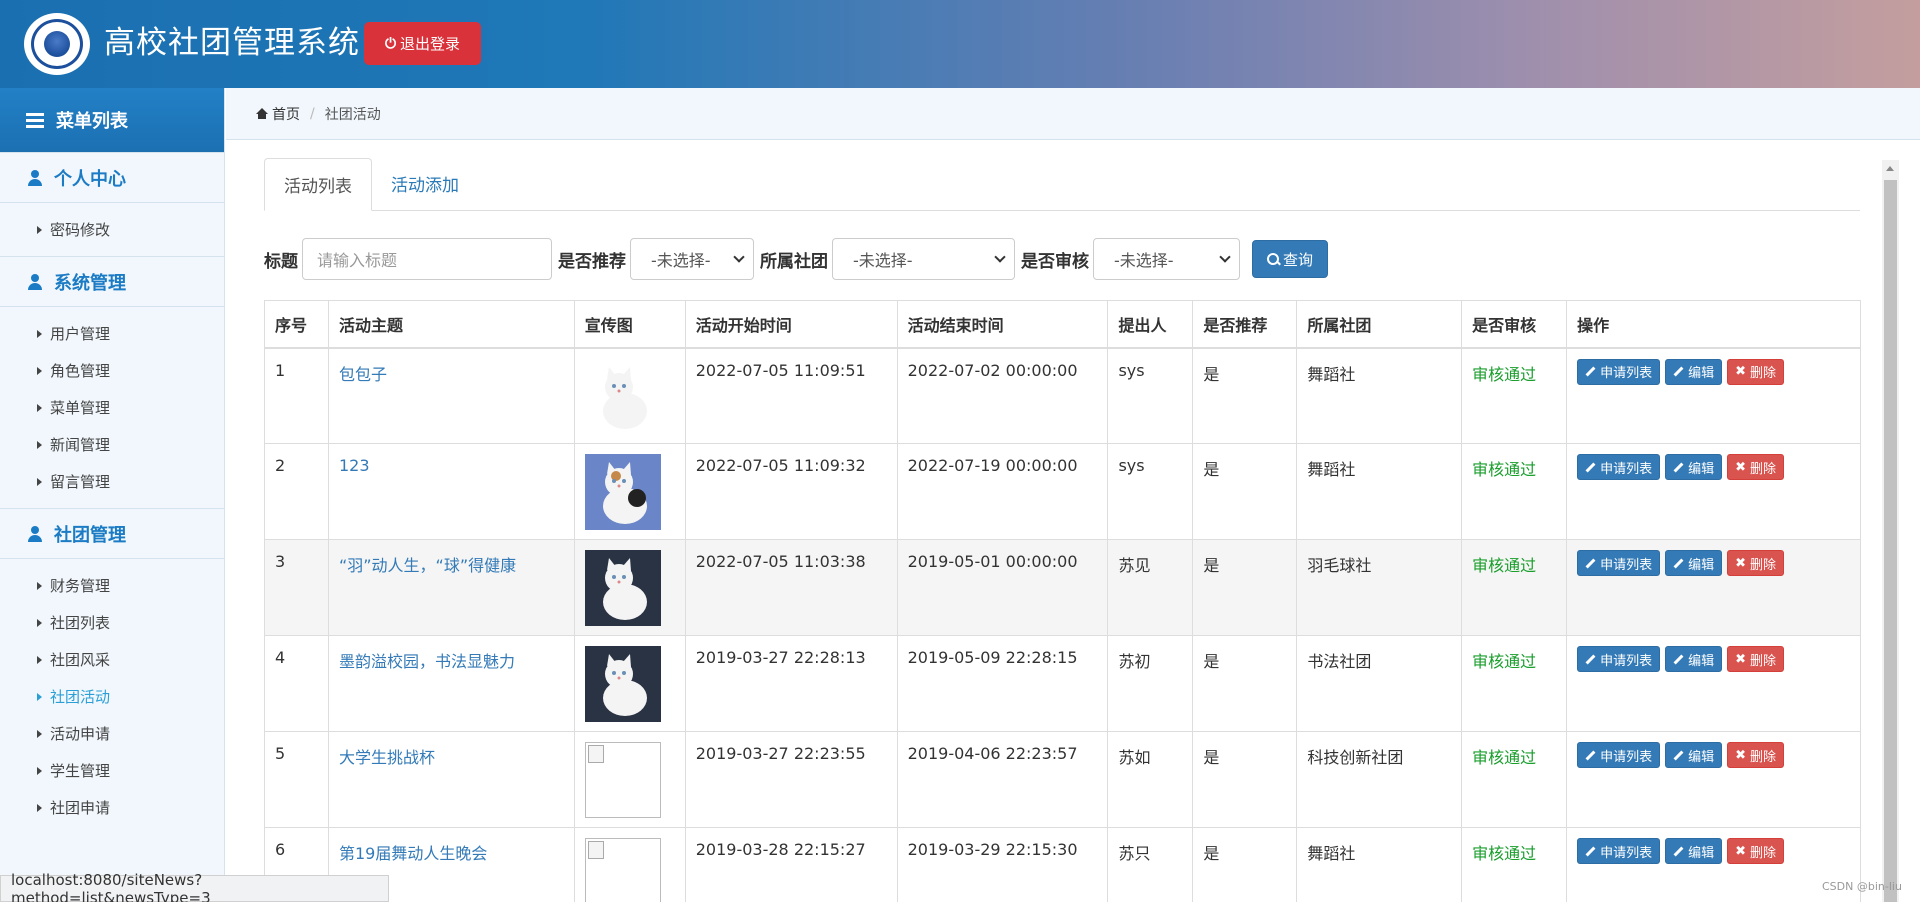 The image size is (1920, 902). What do you see at coordinates (112, 659) in the screenshot?
I see `sidebar-item-club-style: 社团风采` at bounding box center [112, 659].